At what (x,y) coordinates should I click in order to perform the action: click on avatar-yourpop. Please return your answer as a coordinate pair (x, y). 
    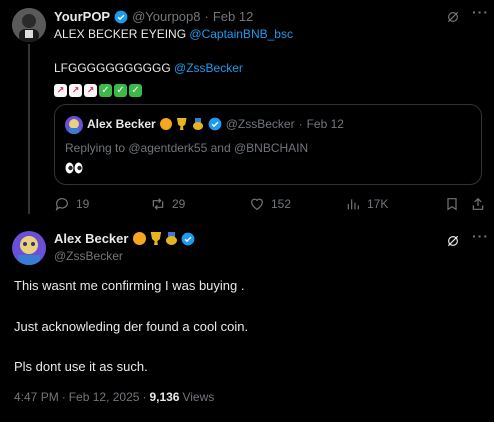
    Looking at the image, I should click on (29, 25).